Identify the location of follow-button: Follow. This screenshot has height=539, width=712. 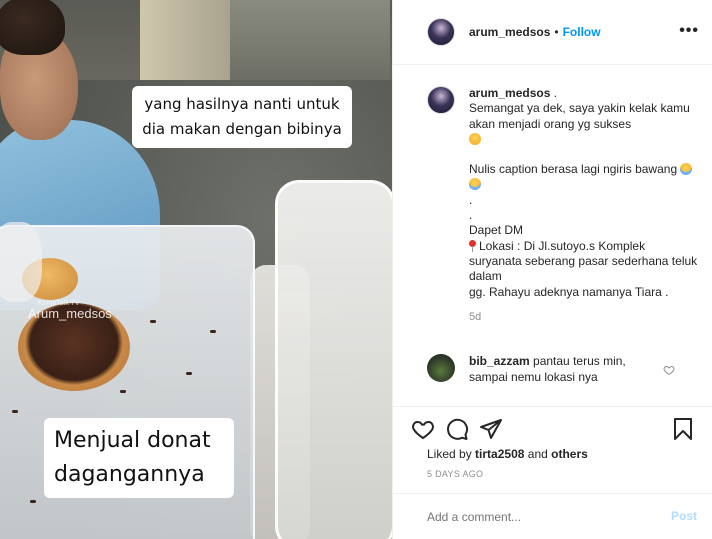
(582, 32).